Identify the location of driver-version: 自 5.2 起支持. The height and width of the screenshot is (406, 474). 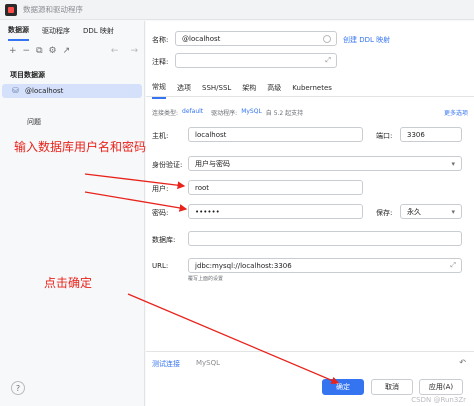
(284, 113).